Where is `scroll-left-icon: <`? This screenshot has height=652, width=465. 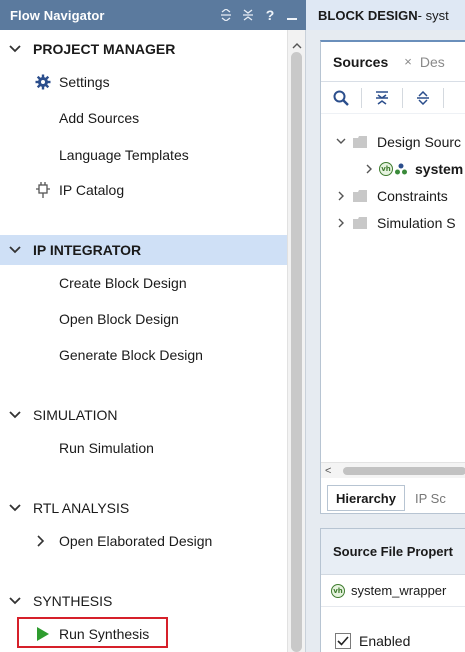
scroll-left-icon: < is located at coordinates (328, 471).